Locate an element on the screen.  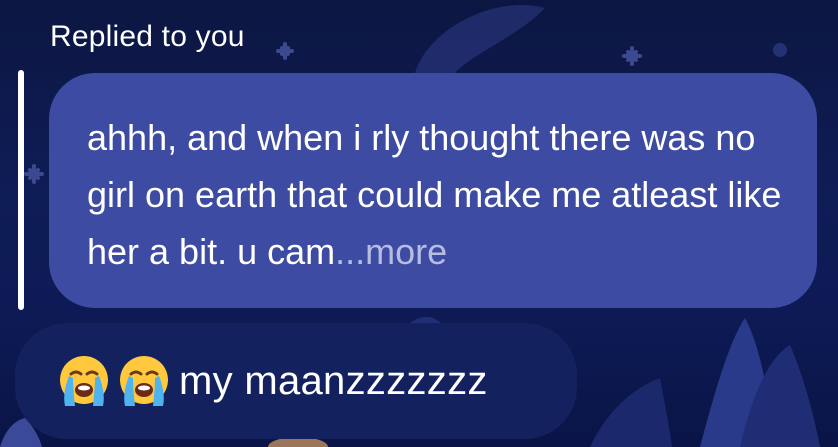
reply-message-text: my maanzzzzzzz is located at coordinates (333, 380).